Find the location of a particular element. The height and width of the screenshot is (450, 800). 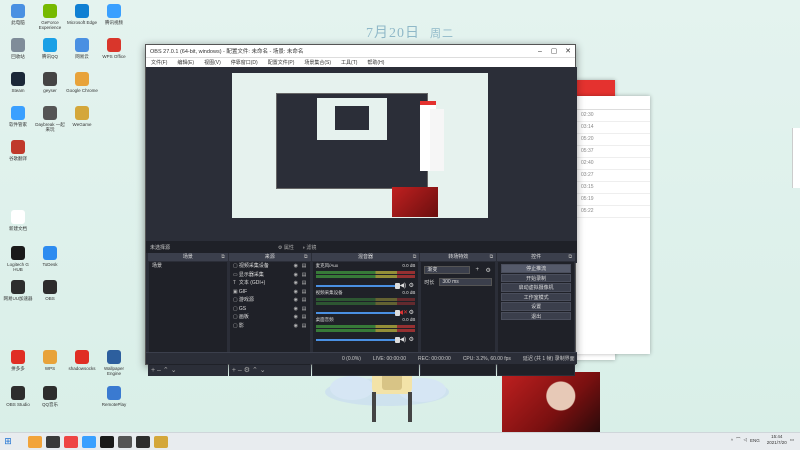

add-scene-icon: + is located at coordinates (153, 370).